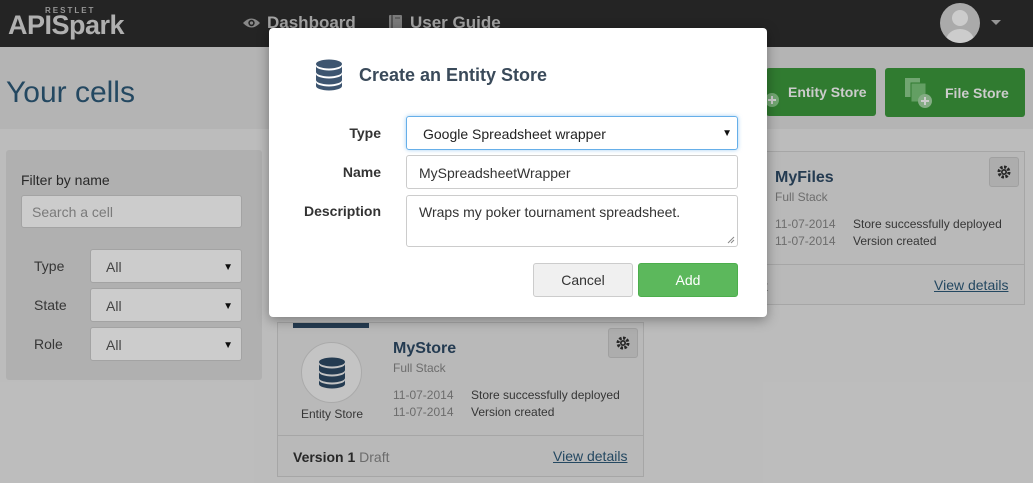 This screenshot has height=483, width=1033. I want to click on add-button: Add, so click(688, 280).